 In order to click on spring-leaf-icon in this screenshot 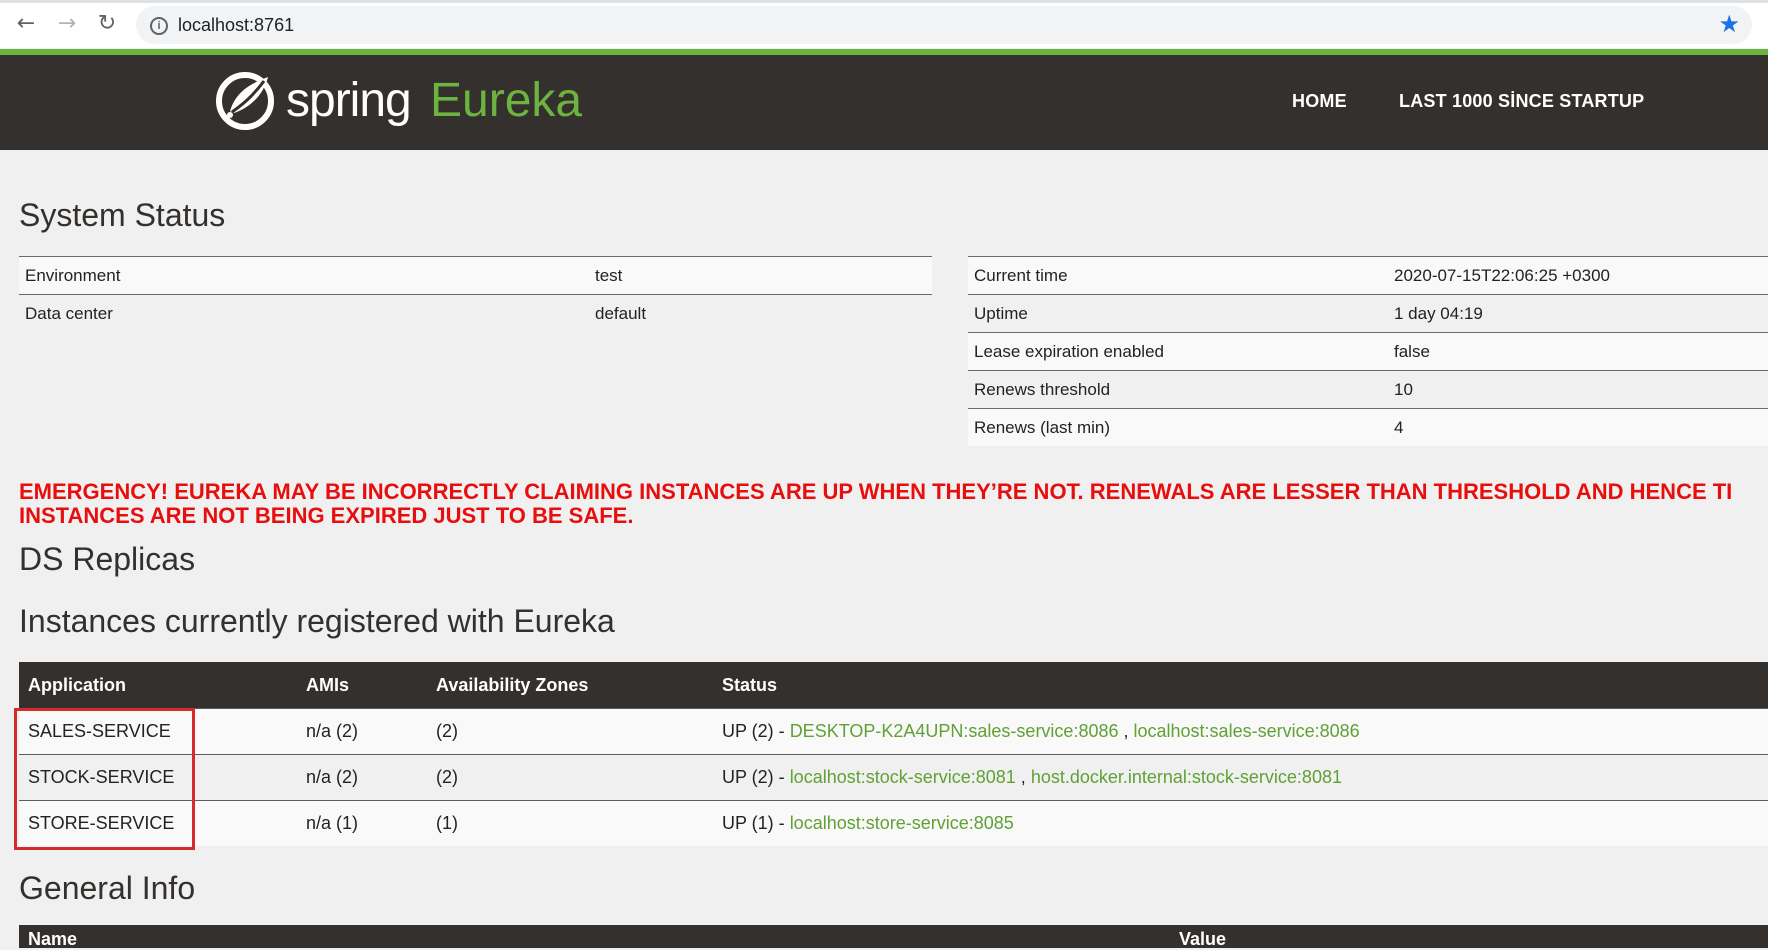, I will do `click(245, 101)`.